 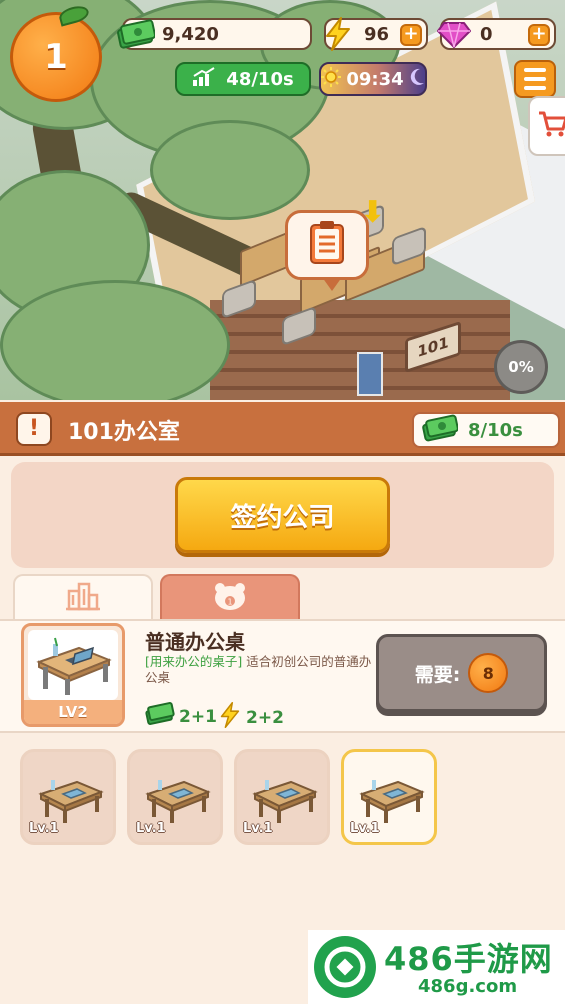 What do you see at coordinates (214, 34) in the screenshot?
I see `cash-counter: 9,420` at bounding box center [214, 34].